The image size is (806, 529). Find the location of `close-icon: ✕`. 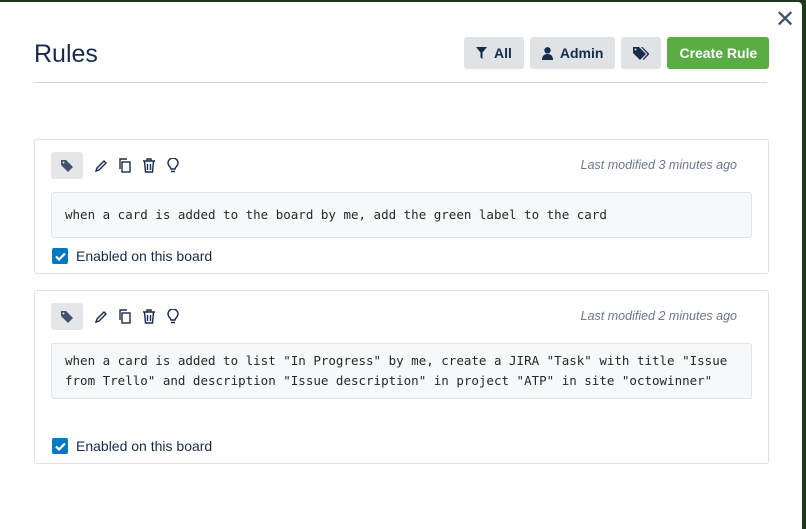

close-icon: ✕ is located at coordinates (785, 20).